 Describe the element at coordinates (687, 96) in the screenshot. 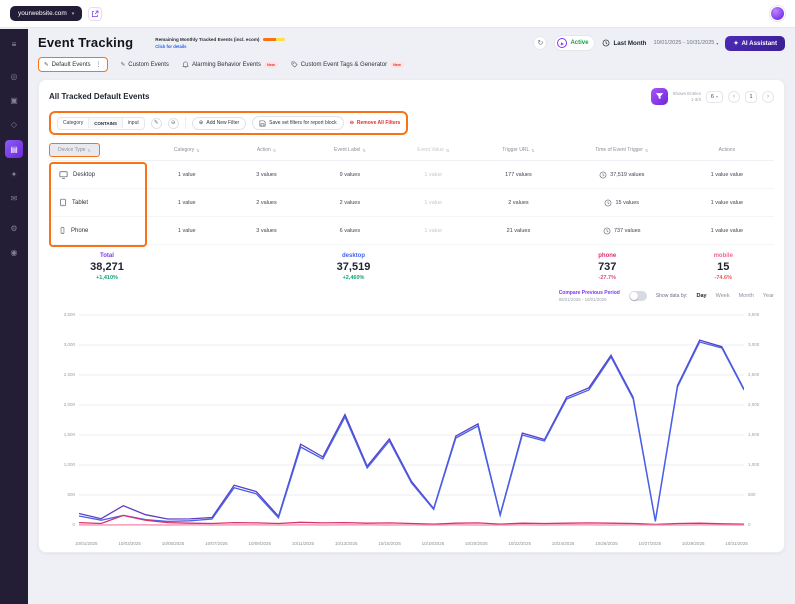

I see `shown-entries: Shown Entries 1-3/3` at that location.